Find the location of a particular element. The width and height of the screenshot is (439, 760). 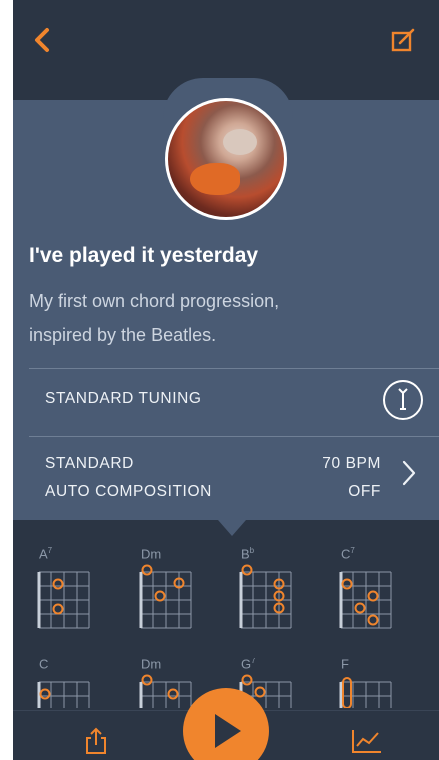

settings-chevron-button is located at coordinates (409, 473).